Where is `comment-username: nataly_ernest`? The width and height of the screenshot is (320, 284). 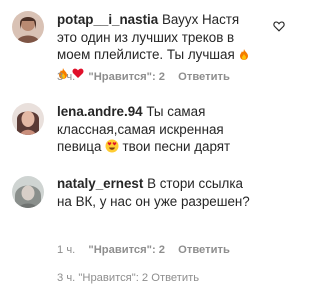 comment-username: nataly_ernest is located at coordinates (100, 183).